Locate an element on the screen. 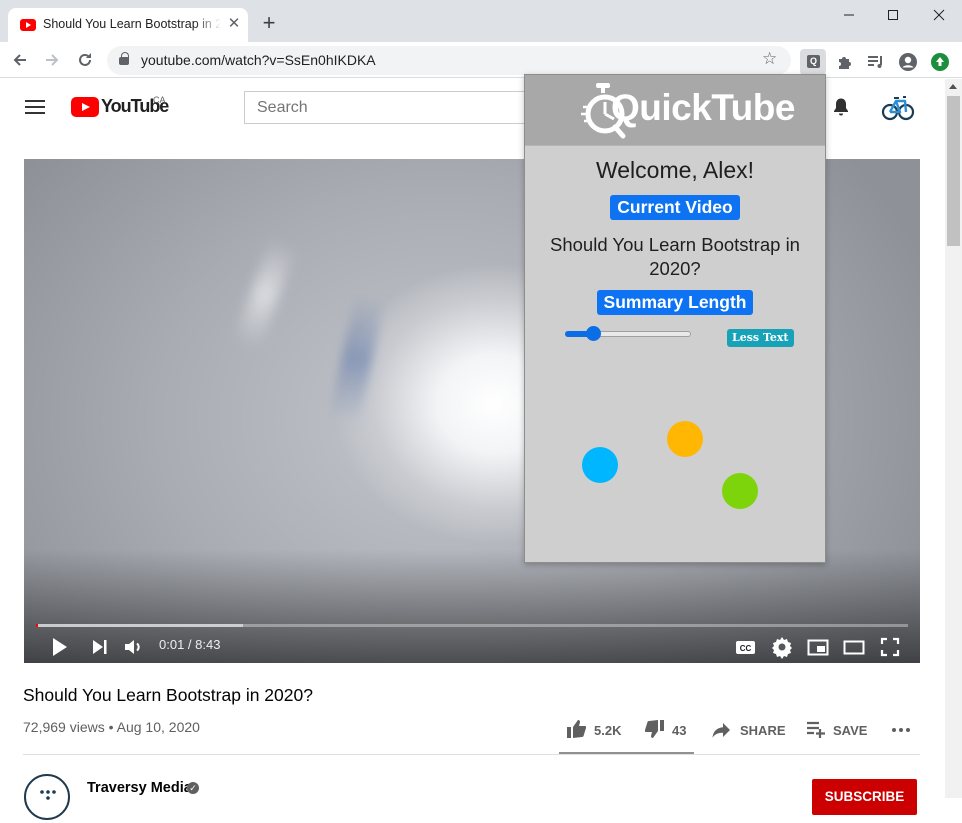 The width and height of the screenshot is (962, 823). new-tab-button: + is located at coordinates (269, 23).